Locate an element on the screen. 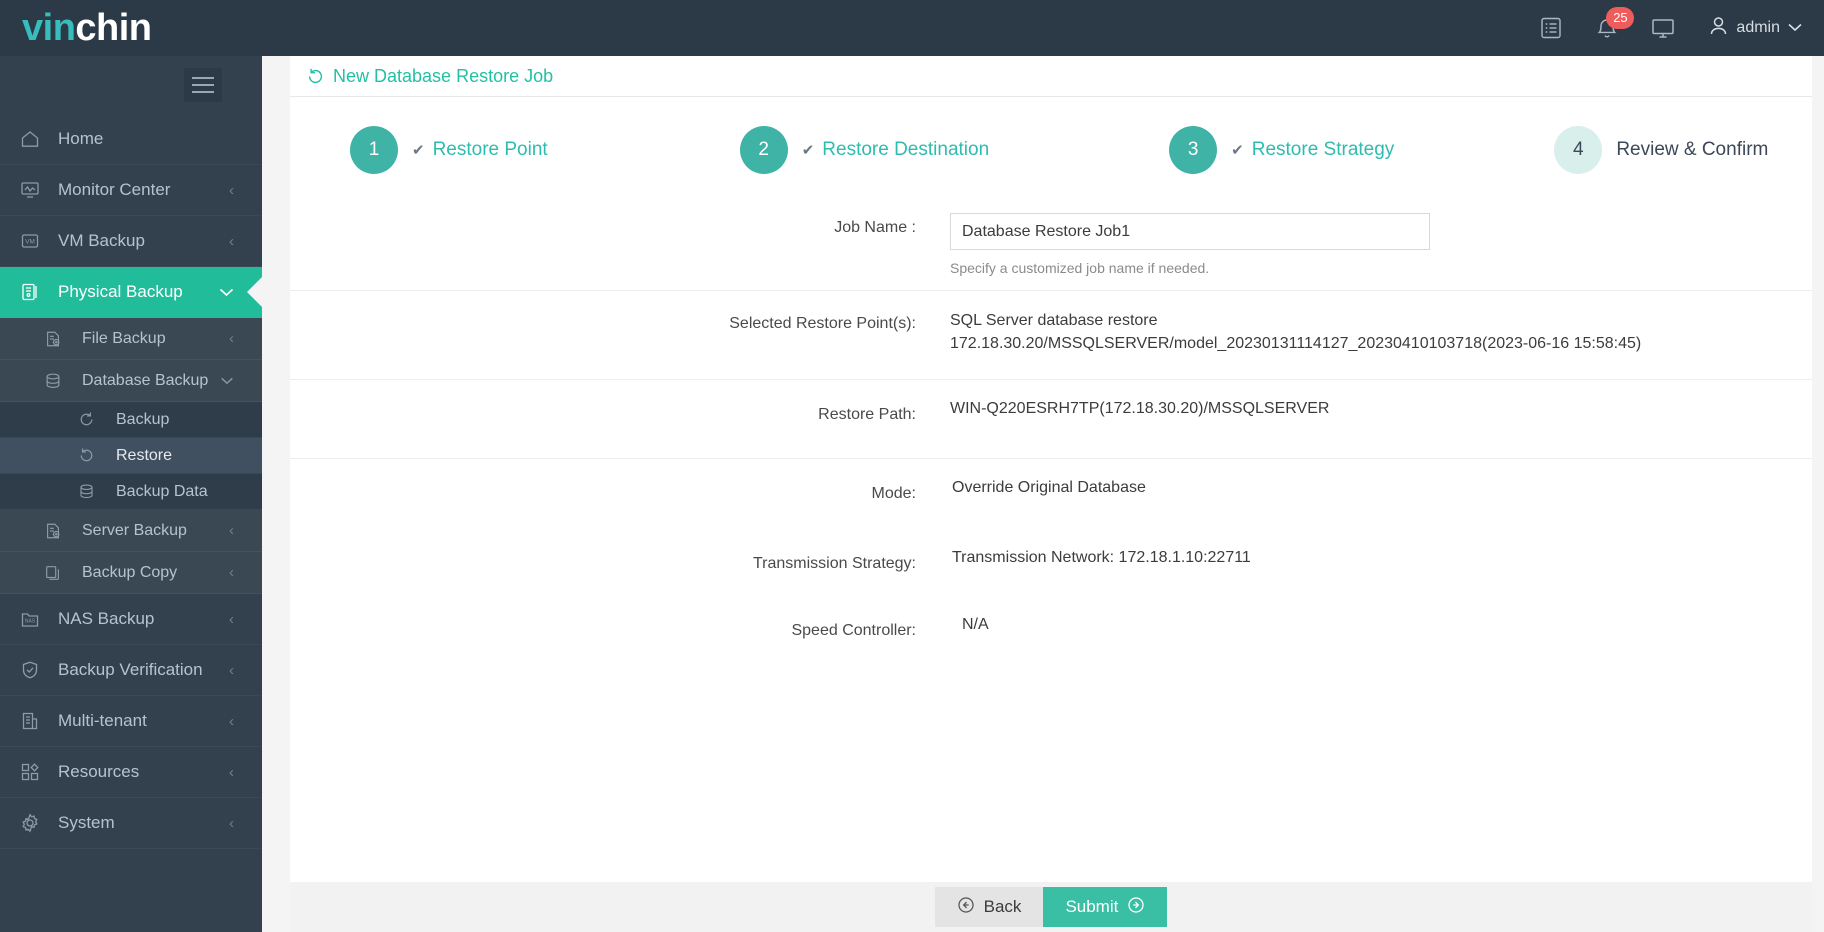 Image resolution: width=1824 pixels, height=932 pixels. job-name-value-wrap: Specify a customized job name if needed. is located at coordinates (1381, 244).